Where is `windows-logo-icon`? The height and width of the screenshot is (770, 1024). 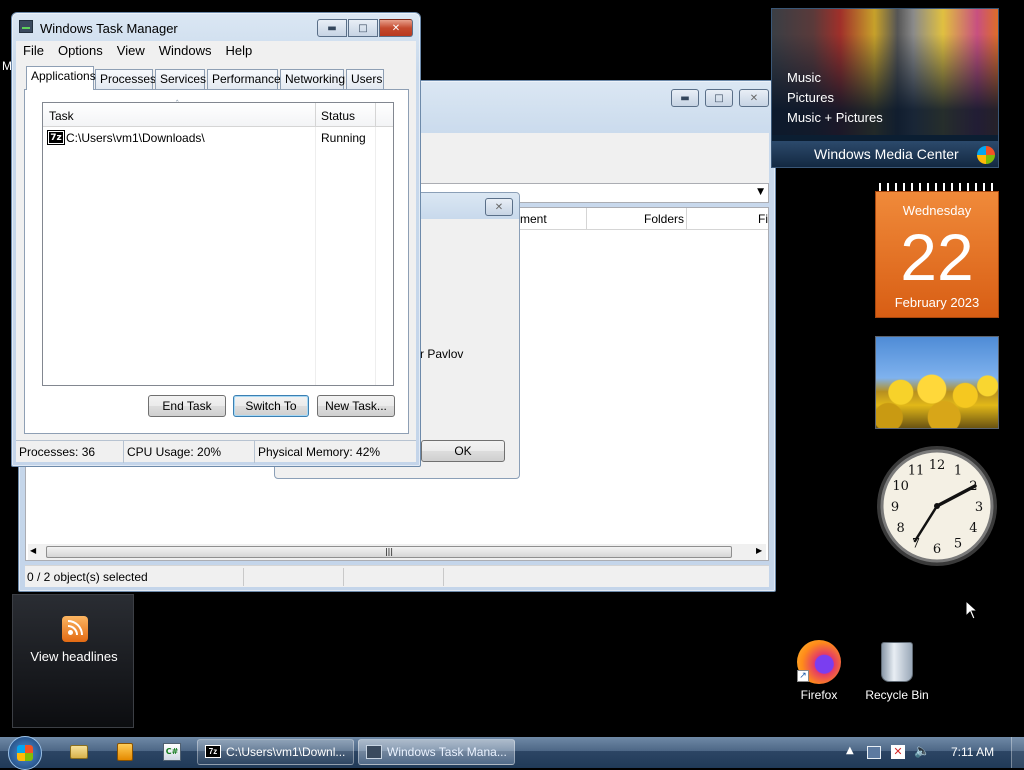
windows-logo-icon is located at coordinates (986, 155).